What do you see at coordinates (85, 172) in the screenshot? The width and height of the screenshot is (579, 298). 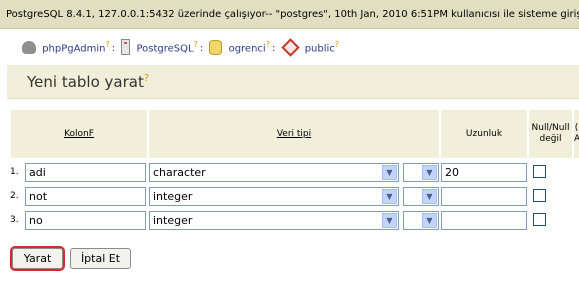 I see `column-name-input: adi` at bounding box center [85, 172].